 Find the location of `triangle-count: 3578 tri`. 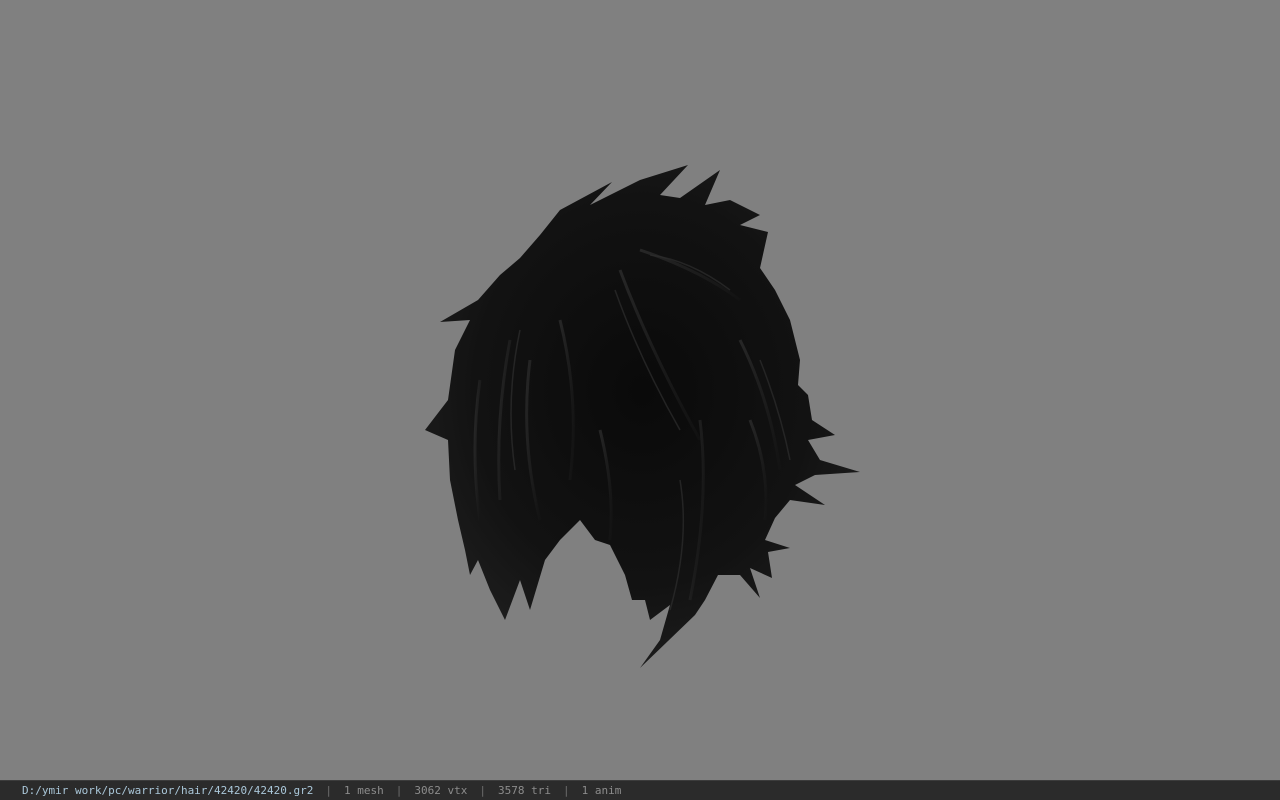

triangle-count: 3578 tri is located at coordinates (524, 790).